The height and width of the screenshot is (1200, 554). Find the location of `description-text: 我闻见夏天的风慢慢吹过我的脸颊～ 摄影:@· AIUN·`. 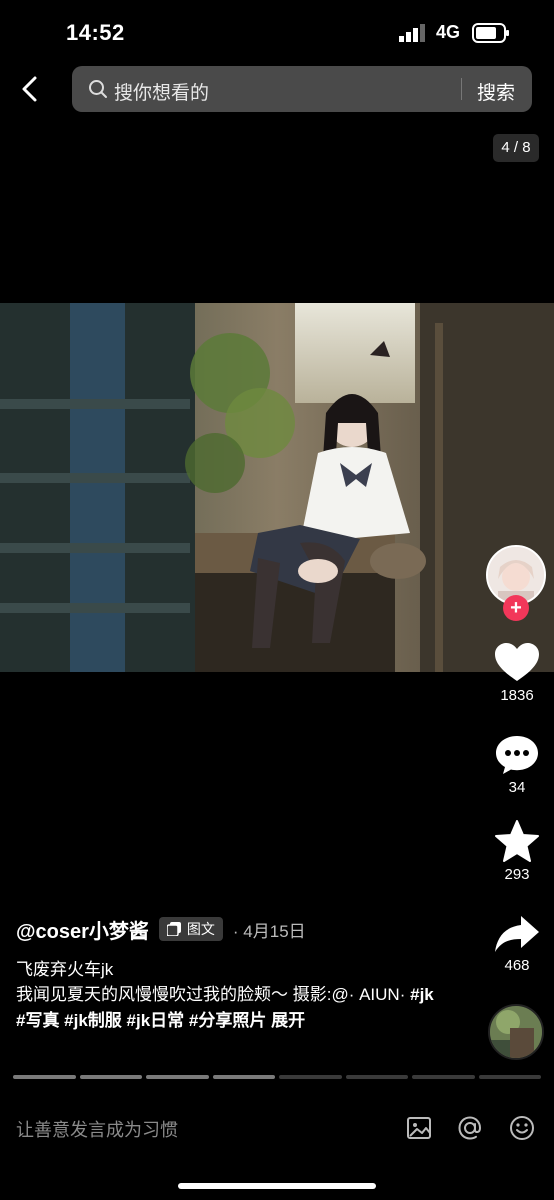

description-text: 我闻见夏天的风慢慢吹过我的脸颊～ 摄影:@· AIUN· is located at coordinates (211, 994).